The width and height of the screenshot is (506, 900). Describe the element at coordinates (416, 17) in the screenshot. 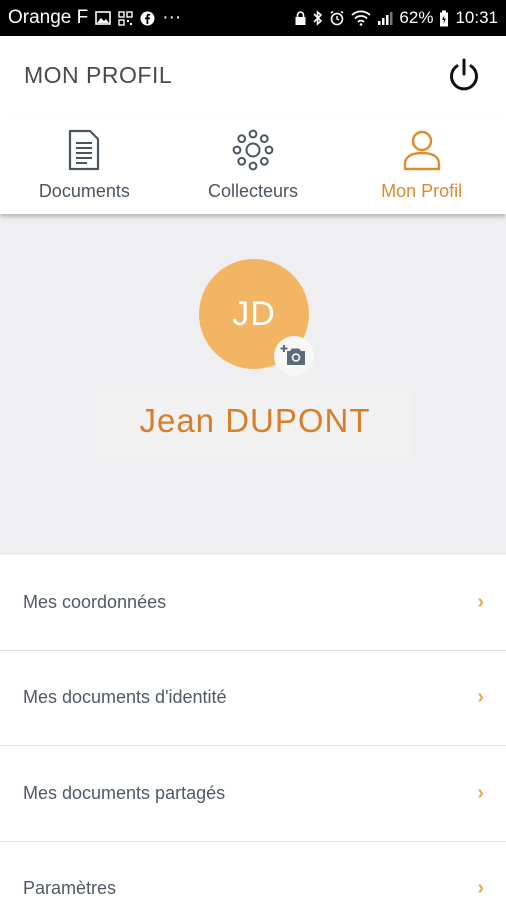

I see `battery-percent: 62%` at that location.